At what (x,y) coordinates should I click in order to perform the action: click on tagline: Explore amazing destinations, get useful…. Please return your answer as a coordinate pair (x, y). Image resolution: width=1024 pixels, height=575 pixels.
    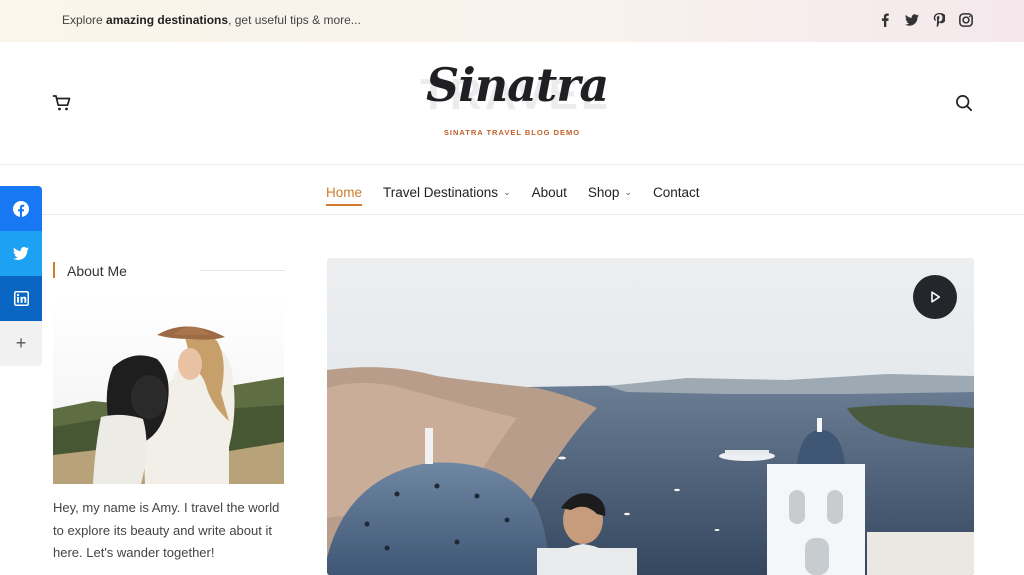
    Looking at the image, I should click on (211, 20).